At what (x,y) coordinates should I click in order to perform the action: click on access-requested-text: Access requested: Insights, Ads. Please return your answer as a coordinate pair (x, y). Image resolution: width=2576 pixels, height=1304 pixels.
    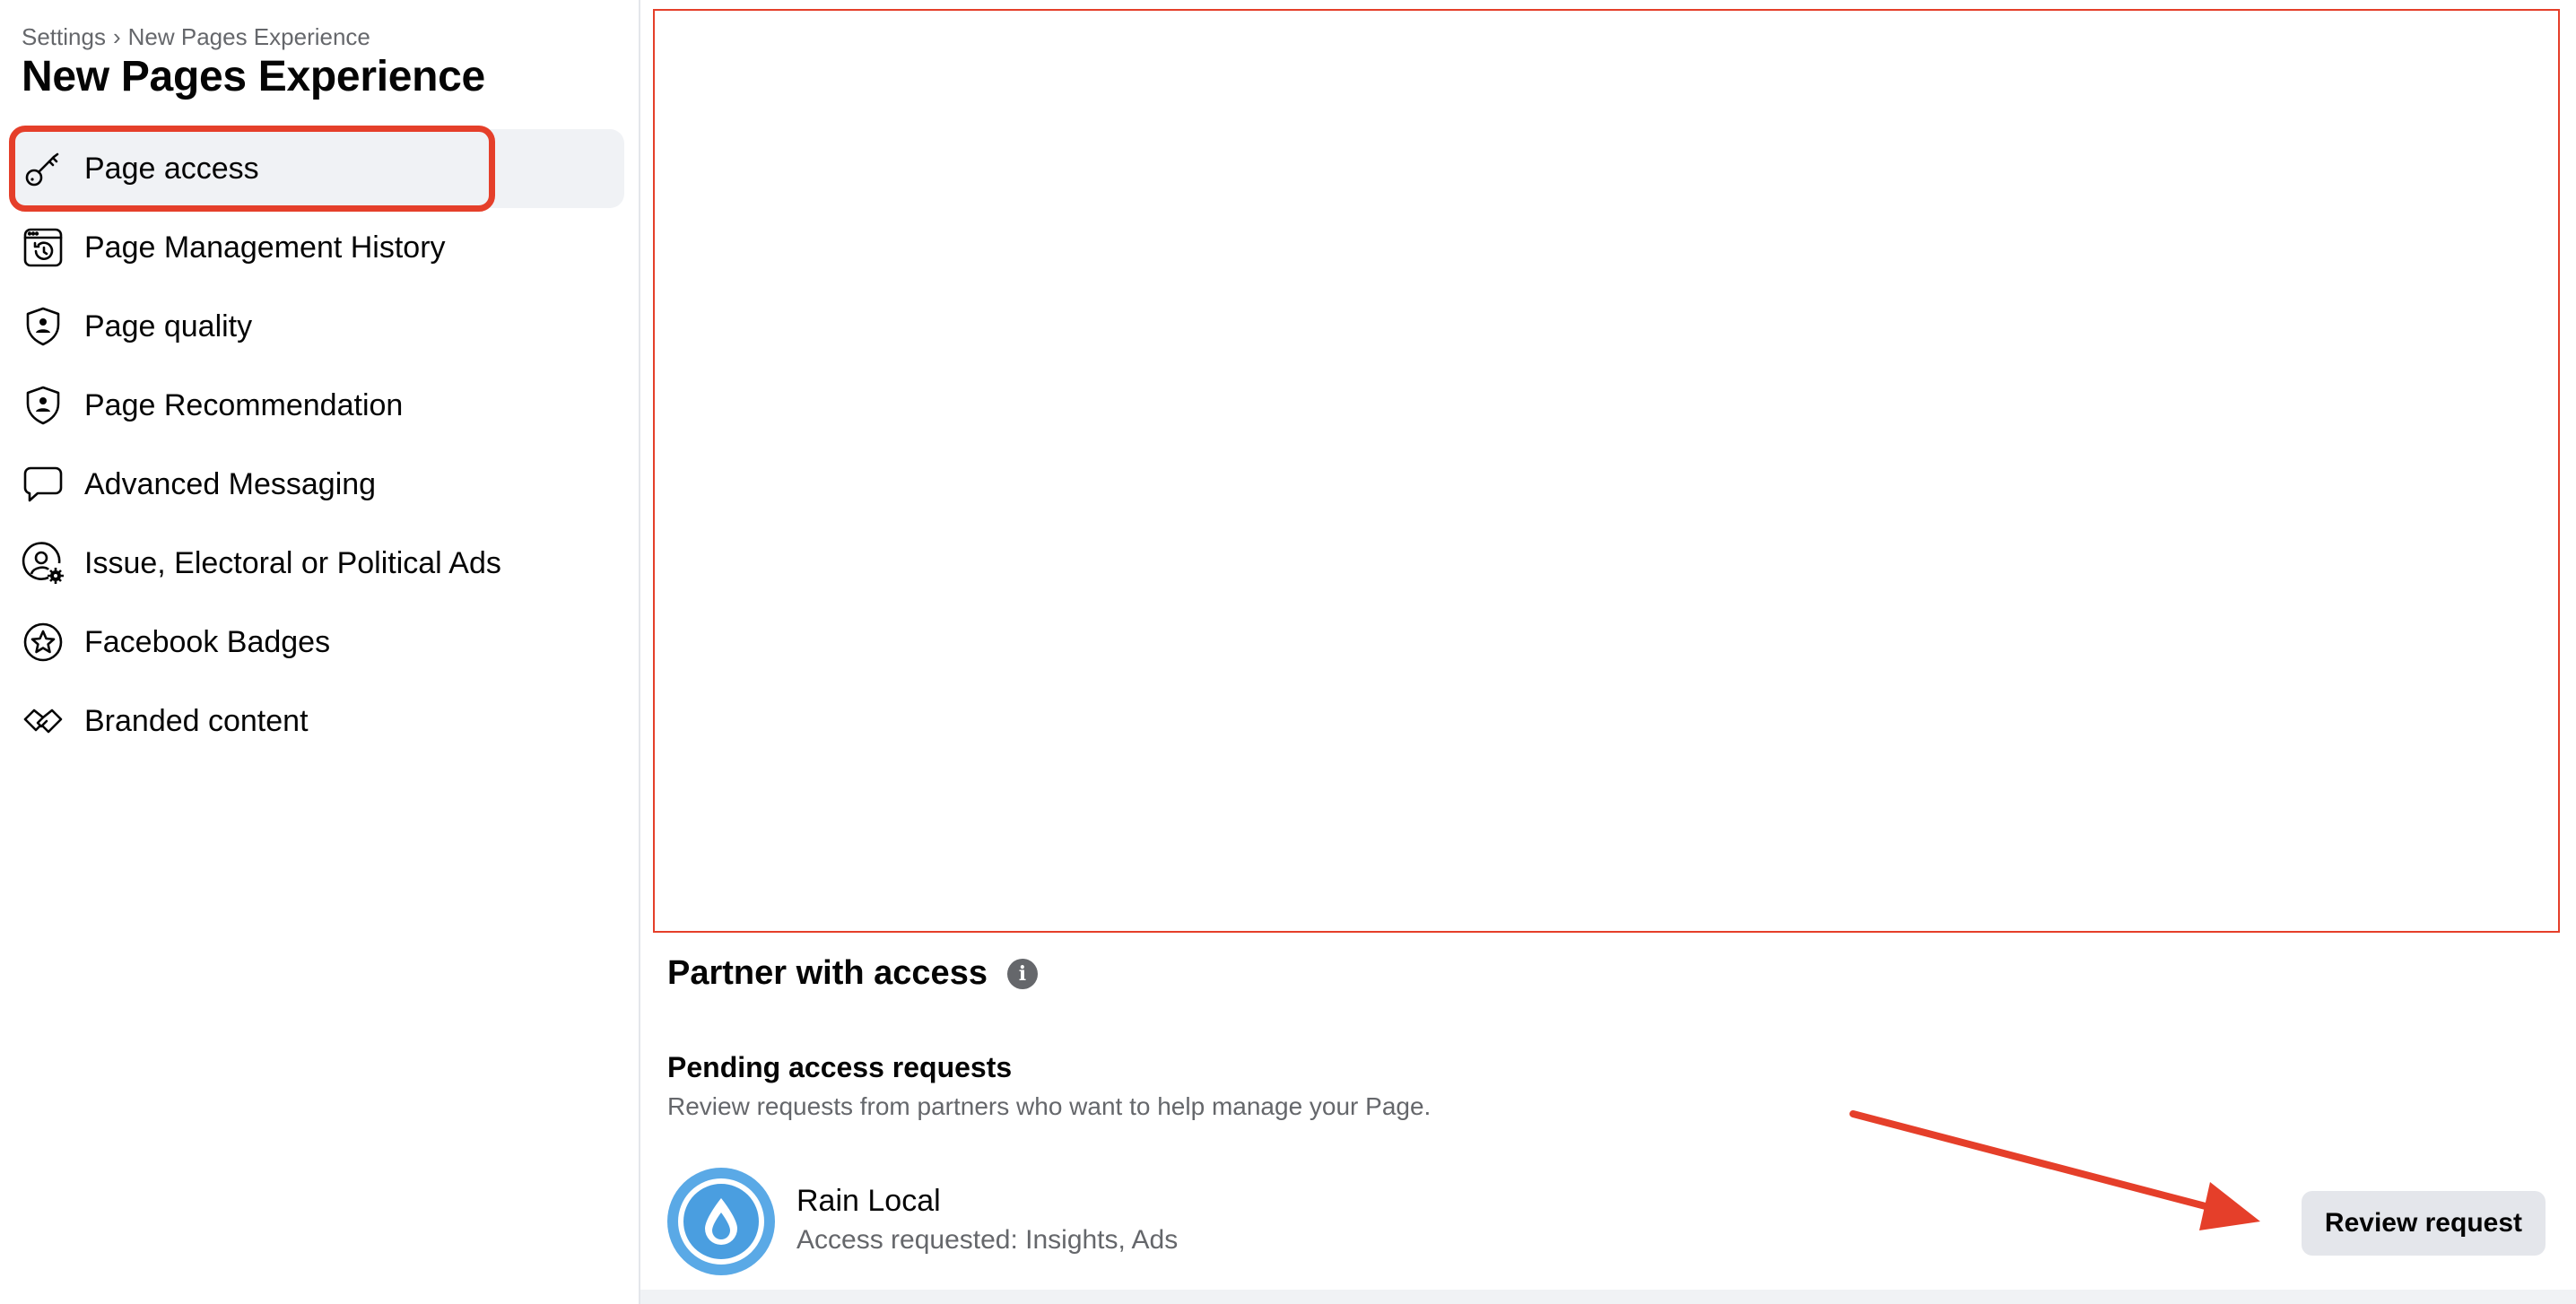
    Looking at the image, I should click on (987, 1240).